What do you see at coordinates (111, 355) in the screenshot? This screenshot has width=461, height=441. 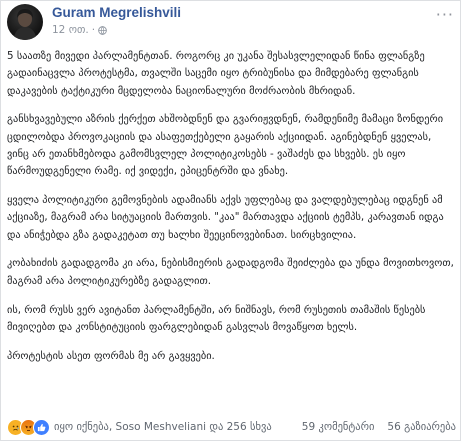 I see `post-paragraph: პროტესტის ასეთ ფორმას მე არ გავყვები.` at bounding box center [111, 355].